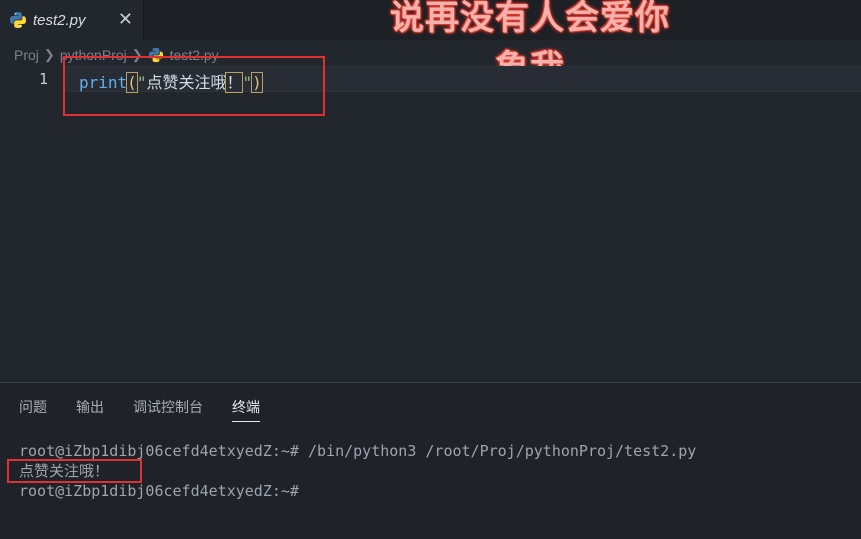 The height and width of the screenshot is (539, 861). I want to click on tab-problems: 问题, so click(33, 409).